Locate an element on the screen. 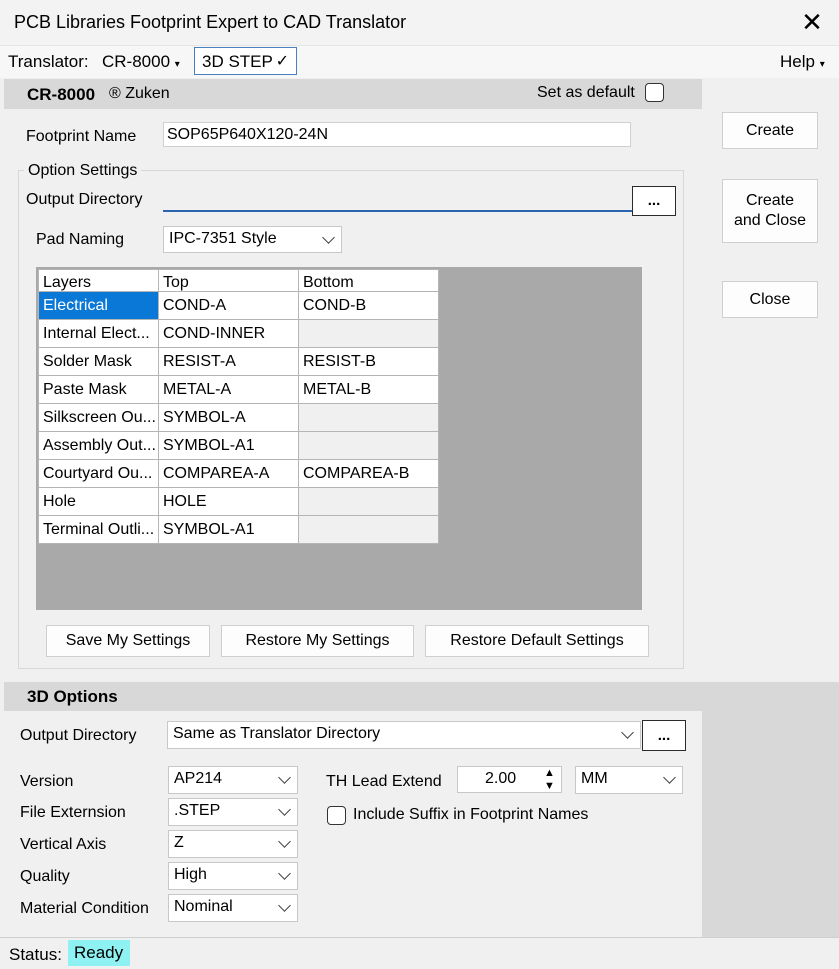  table-row: Terminal Outli... SYMBOL-A1 is located at coordinates (238, 529).